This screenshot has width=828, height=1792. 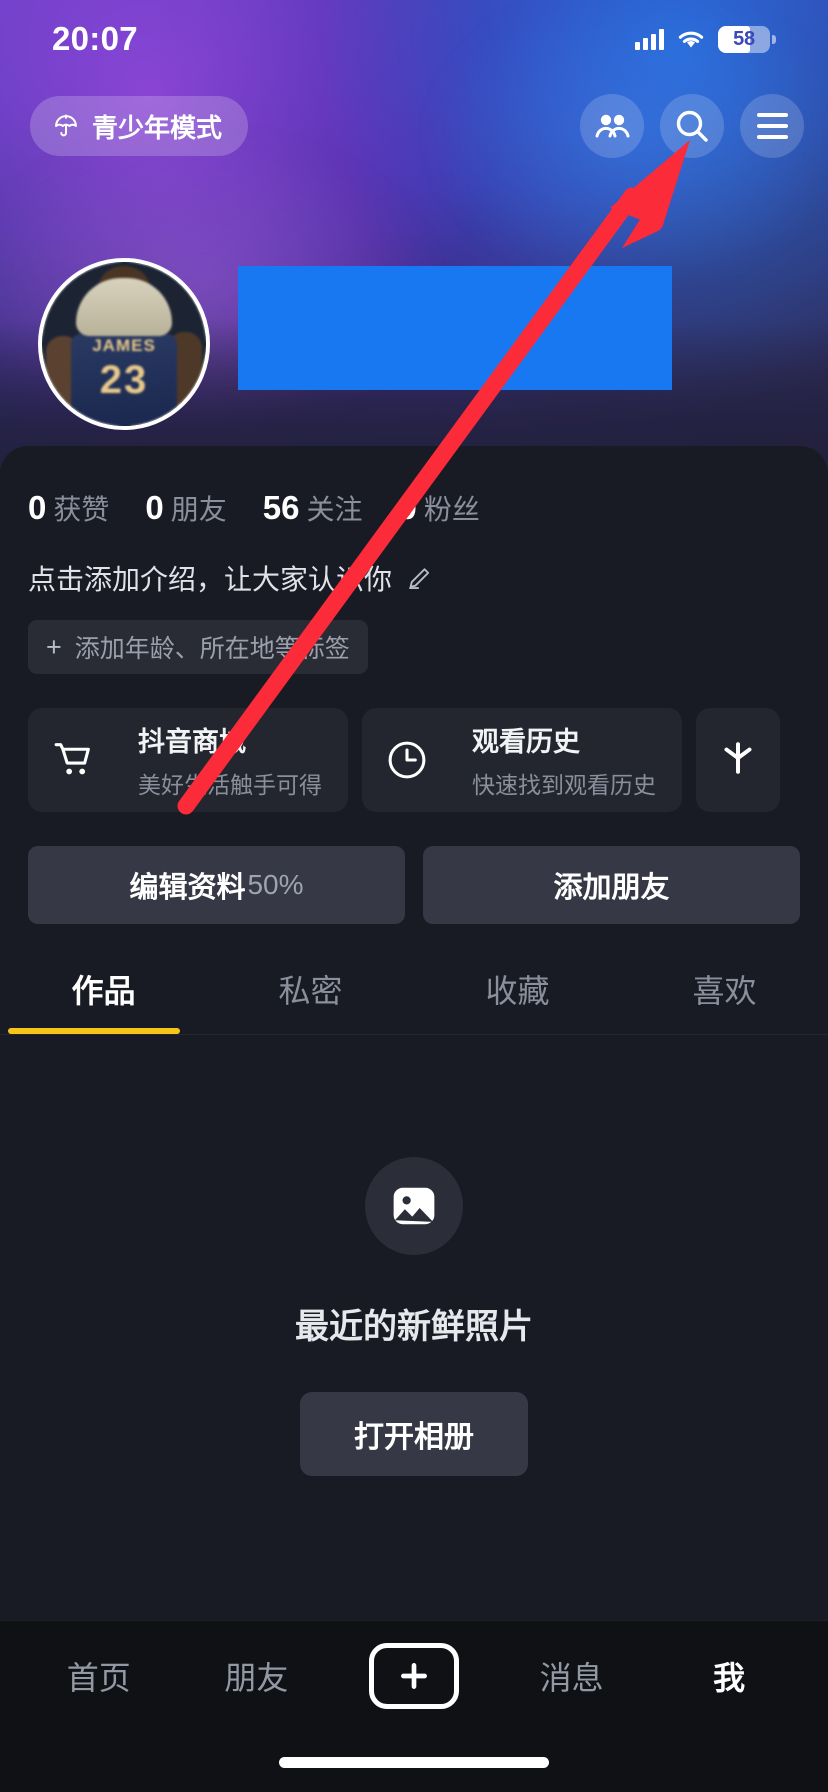 I want to click on stat-followers: 0 粉丝, so click(x=438, y=508).